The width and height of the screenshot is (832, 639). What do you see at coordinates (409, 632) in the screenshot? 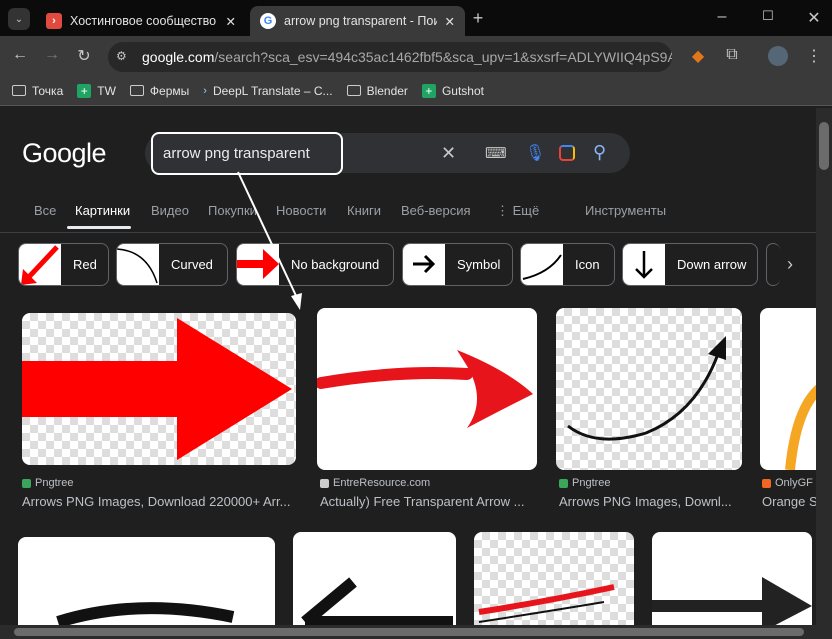
I see `horizontal-scroll-thumb` at bounding box center [409, 632].